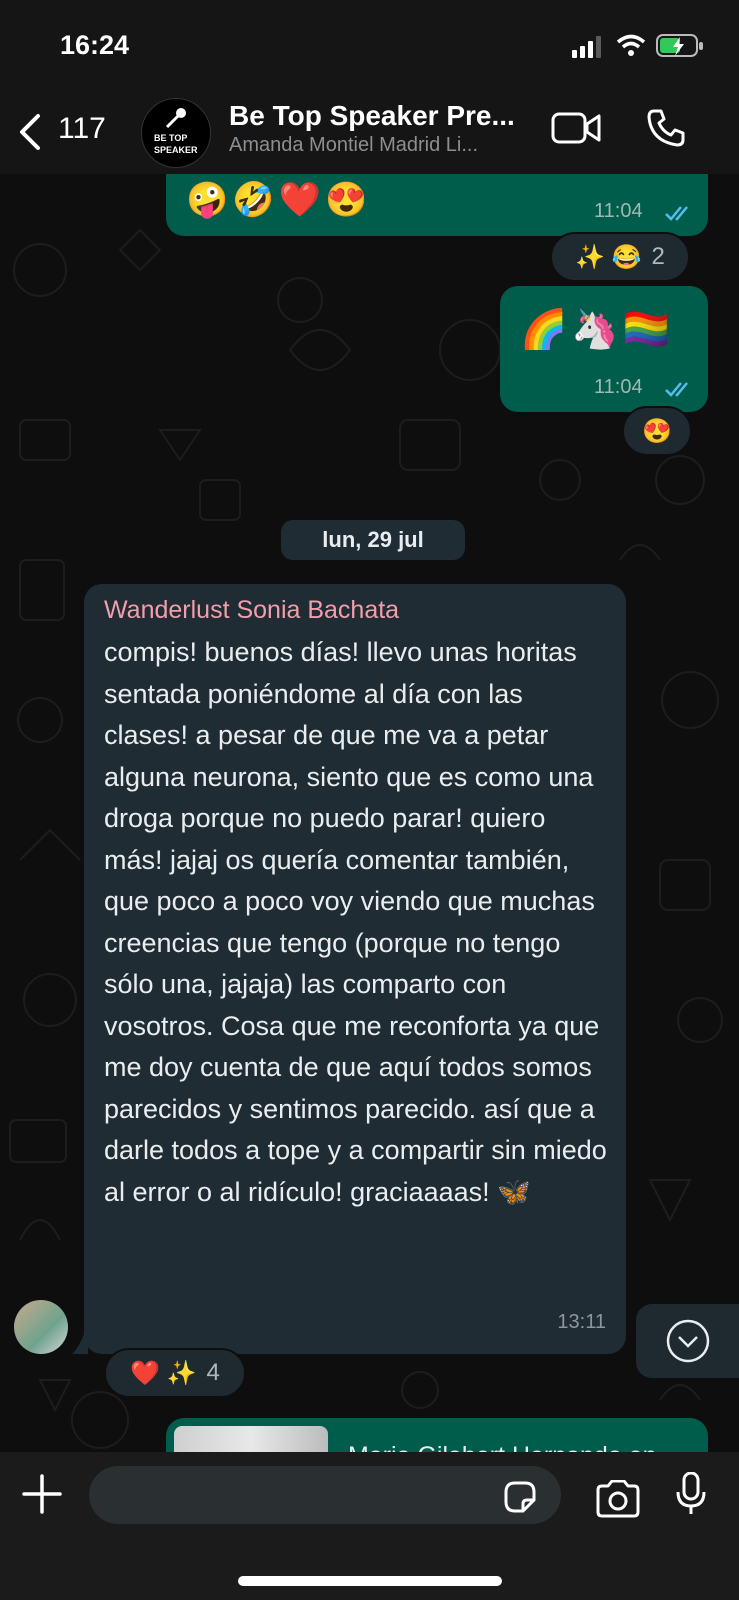 The image size is (739, 1600). What do you see at coordinates (618, 1499) in the screenshot?
I see `camera-icon` at bounding box center [618, 1499].